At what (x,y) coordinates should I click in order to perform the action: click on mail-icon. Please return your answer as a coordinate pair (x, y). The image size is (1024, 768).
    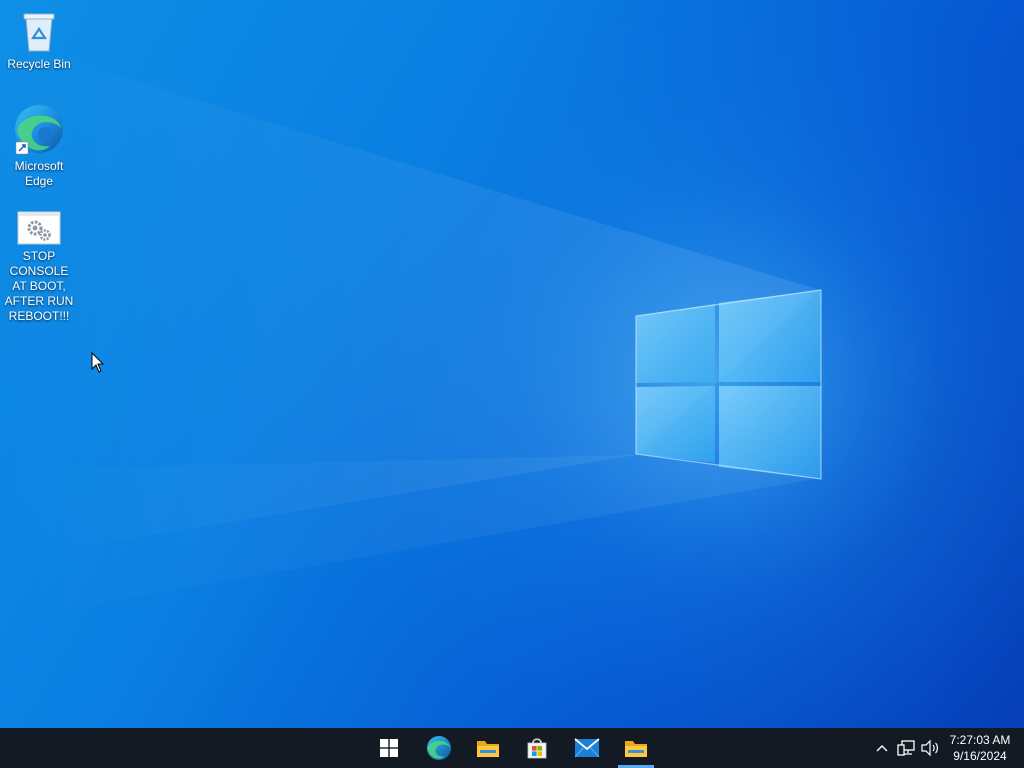
    Looking at the image, I should click on (587, 748).